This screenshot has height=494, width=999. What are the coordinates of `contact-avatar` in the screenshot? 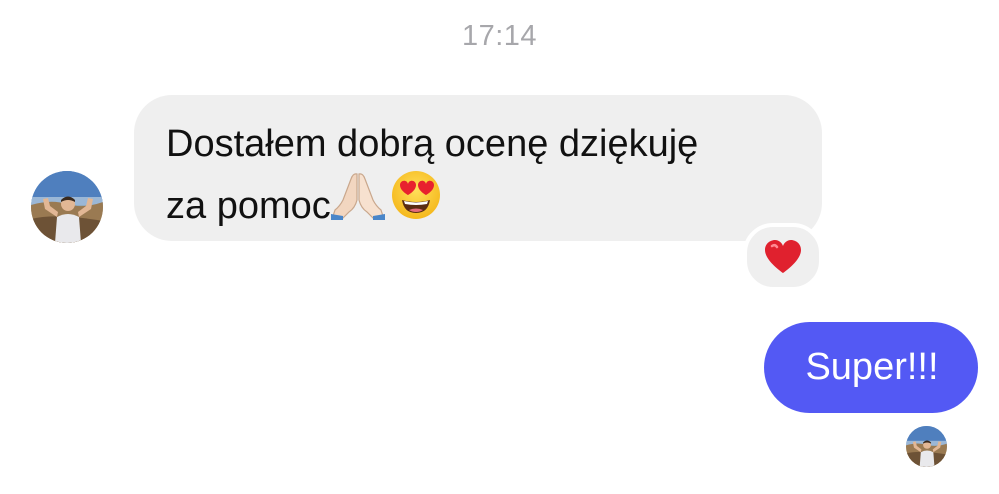 It's located at (67, 207).